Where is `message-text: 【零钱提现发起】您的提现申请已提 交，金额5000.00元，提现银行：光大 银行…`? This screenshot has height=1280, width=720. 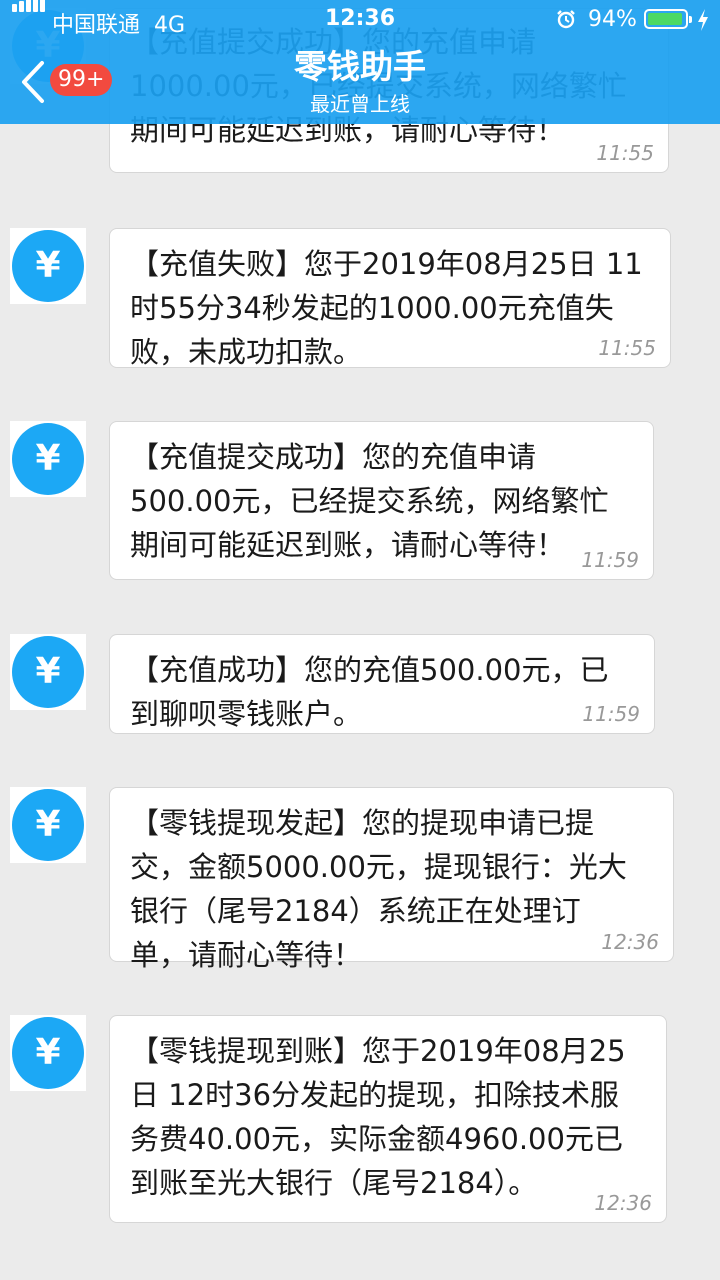
message-text: 【零钱提现发起】您的提现申请已提 交，金额5000.00元，提现银行：光大 银行… is located at coordinates (378, 889).